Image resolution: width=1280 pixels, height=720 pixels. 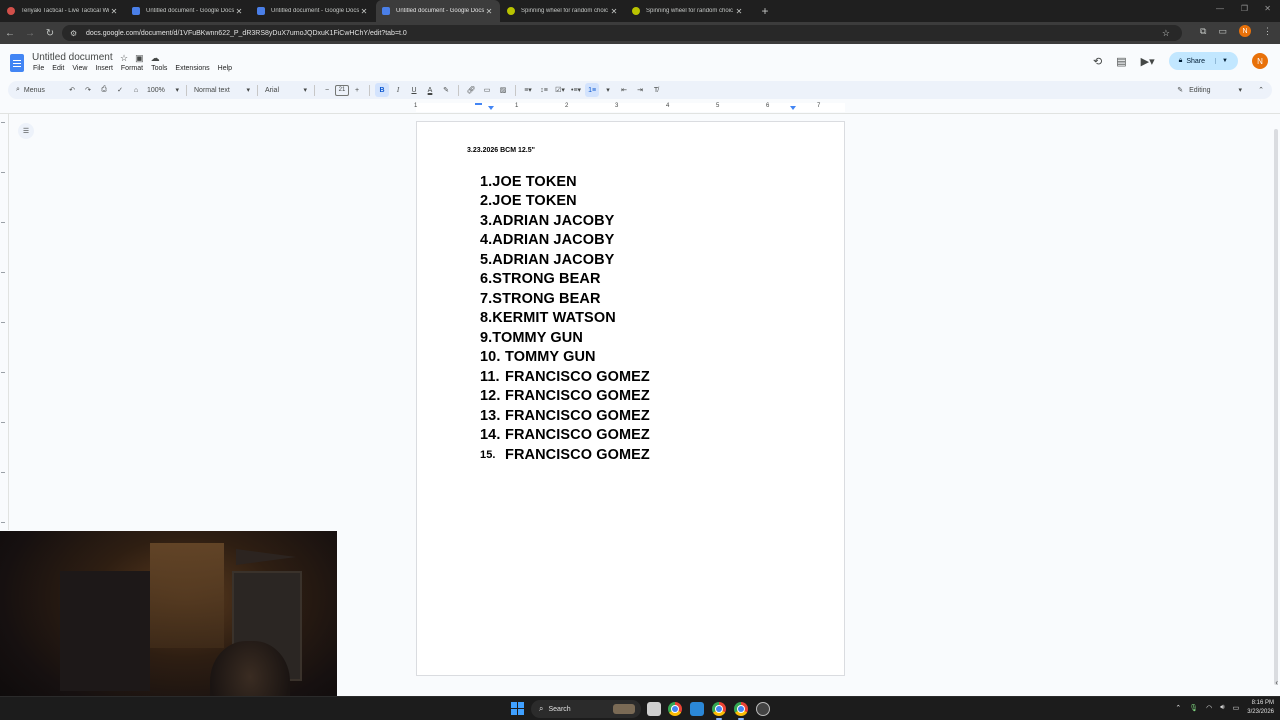 What do you see at coordinates (565, 202) in the screenshot?
I see `list-item: 2. JOE TOKEN` at bounding box center [565, 202].